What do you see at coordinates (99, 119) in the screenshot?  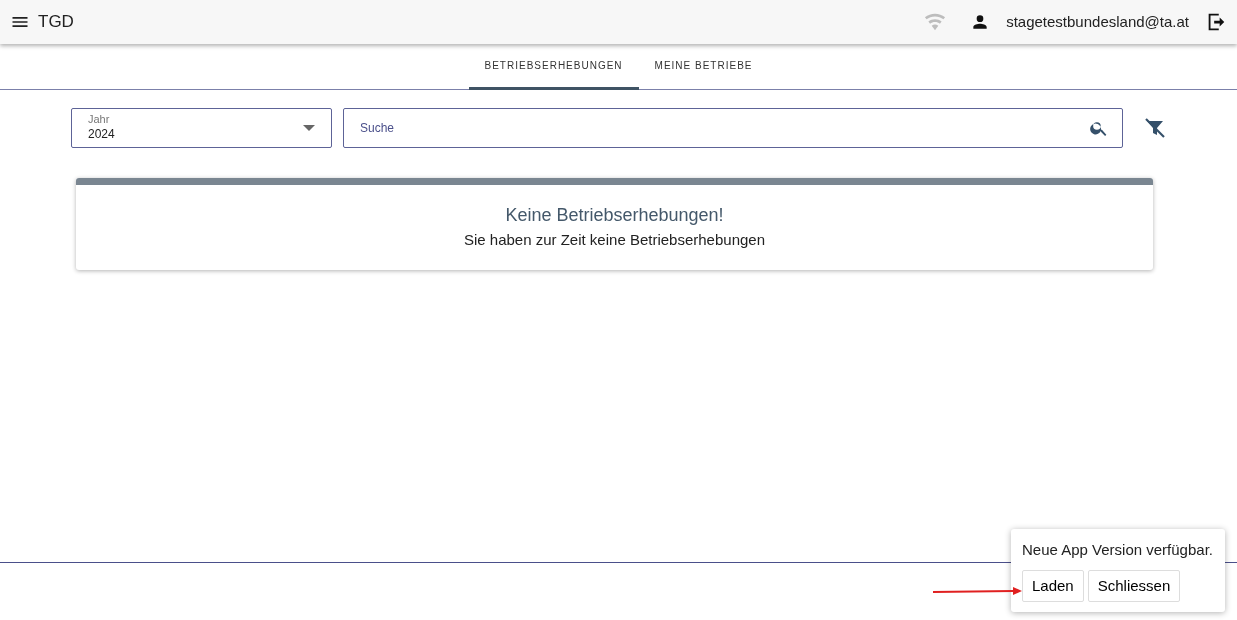 I see `year-label: Jahr` at bounding box center [99, 119].